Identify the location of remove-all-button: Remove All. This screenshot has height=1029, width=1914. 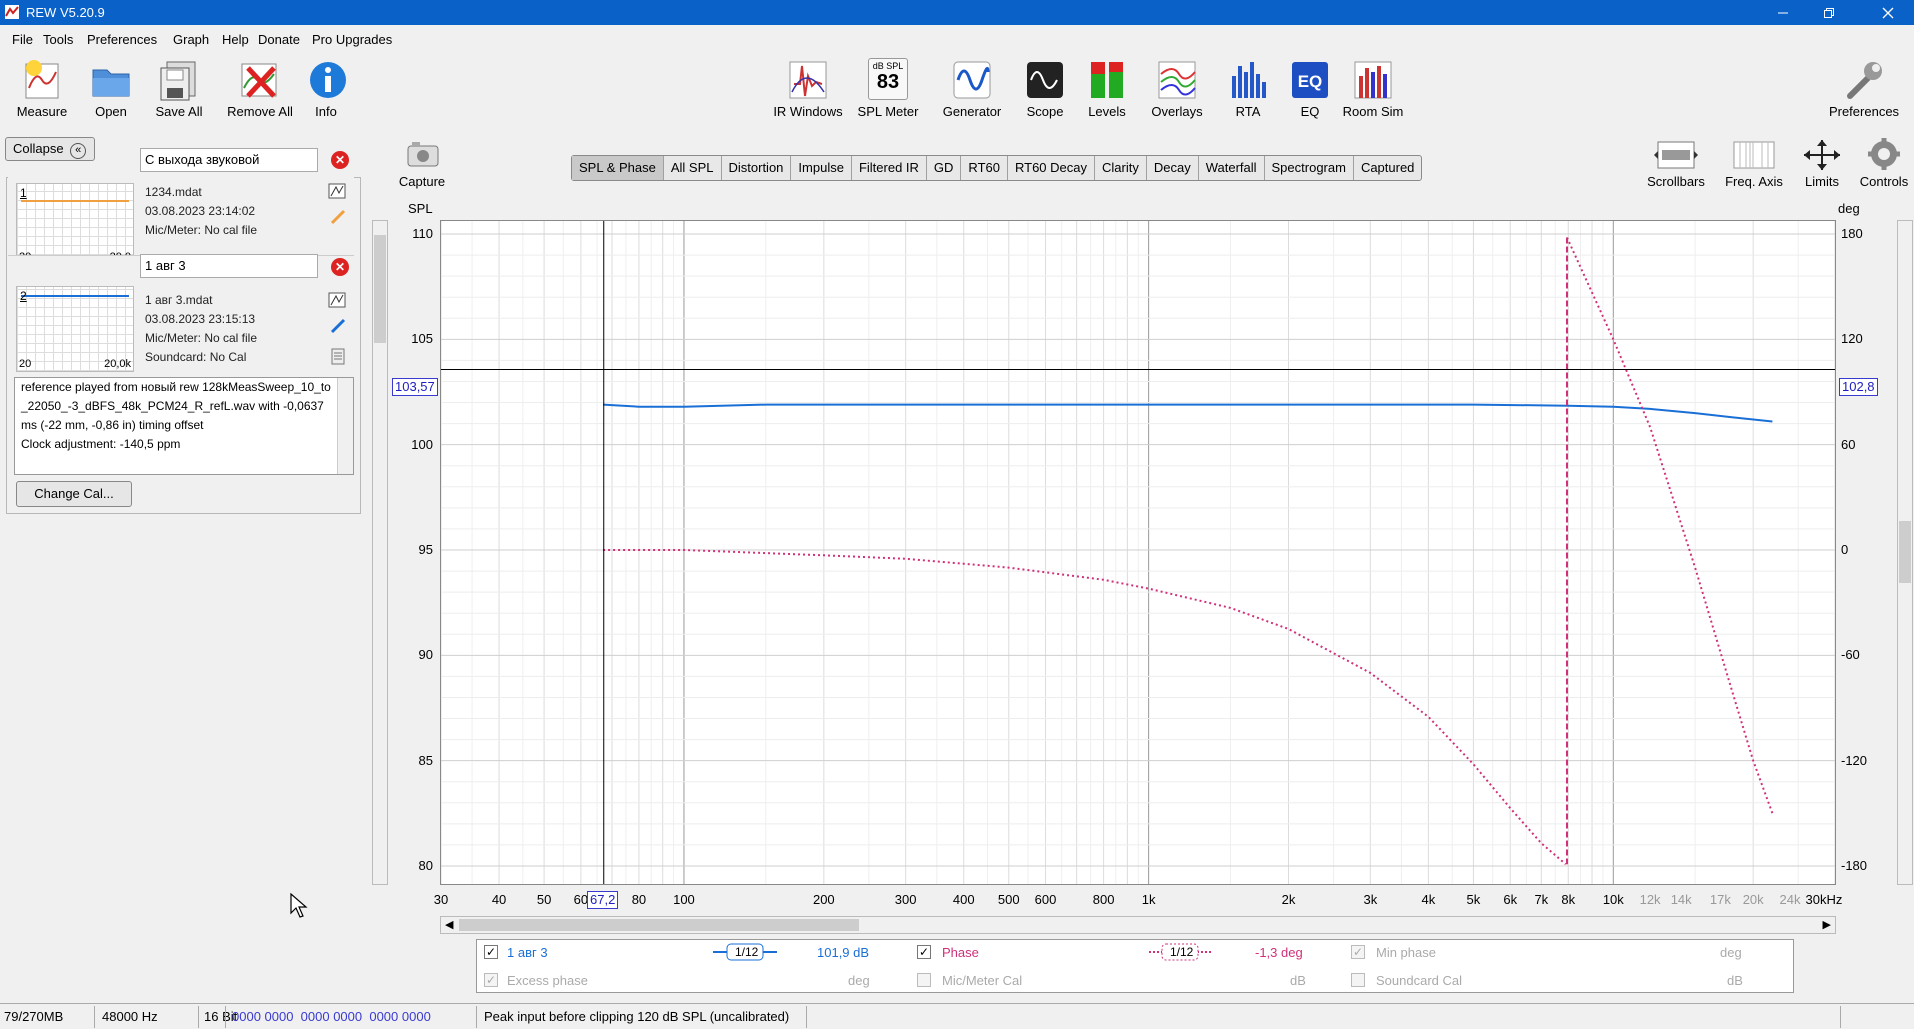
(260, 88).